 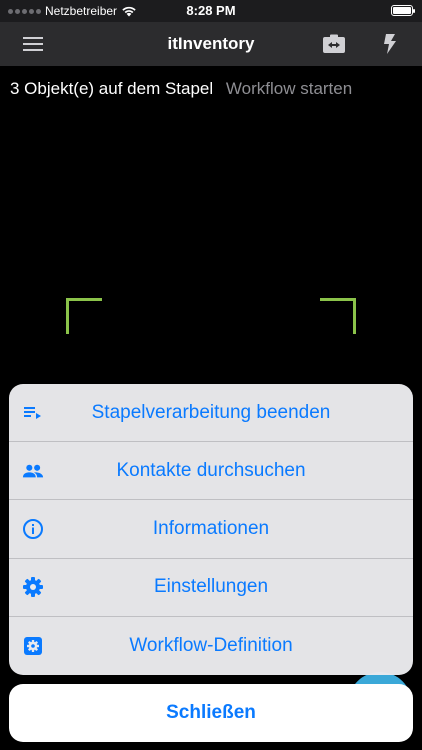 I want to click on action-settings: Einstellungen, so click(x=211, y=588).